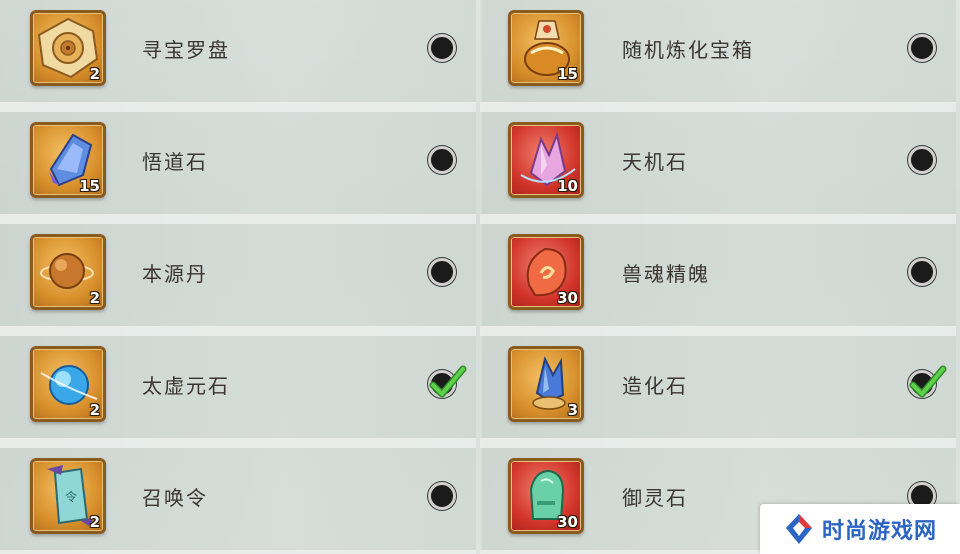 Image resolution: width=960 pixels, height=554 pixels. I want to click on item-name: 本源丹, so click(175, 274).